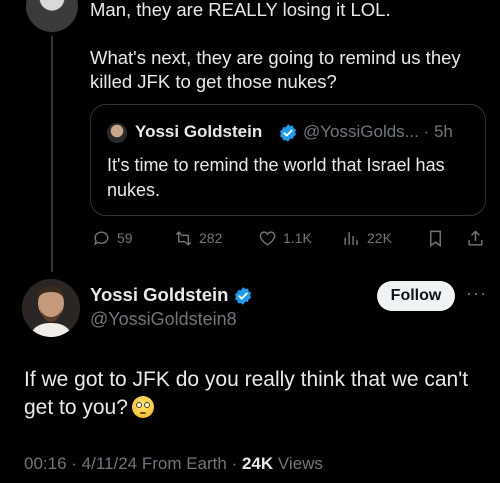  What do you see at coordinates (101, 237) in the screenshot?
I see `reply-icon` at bounding box center [101, 237].